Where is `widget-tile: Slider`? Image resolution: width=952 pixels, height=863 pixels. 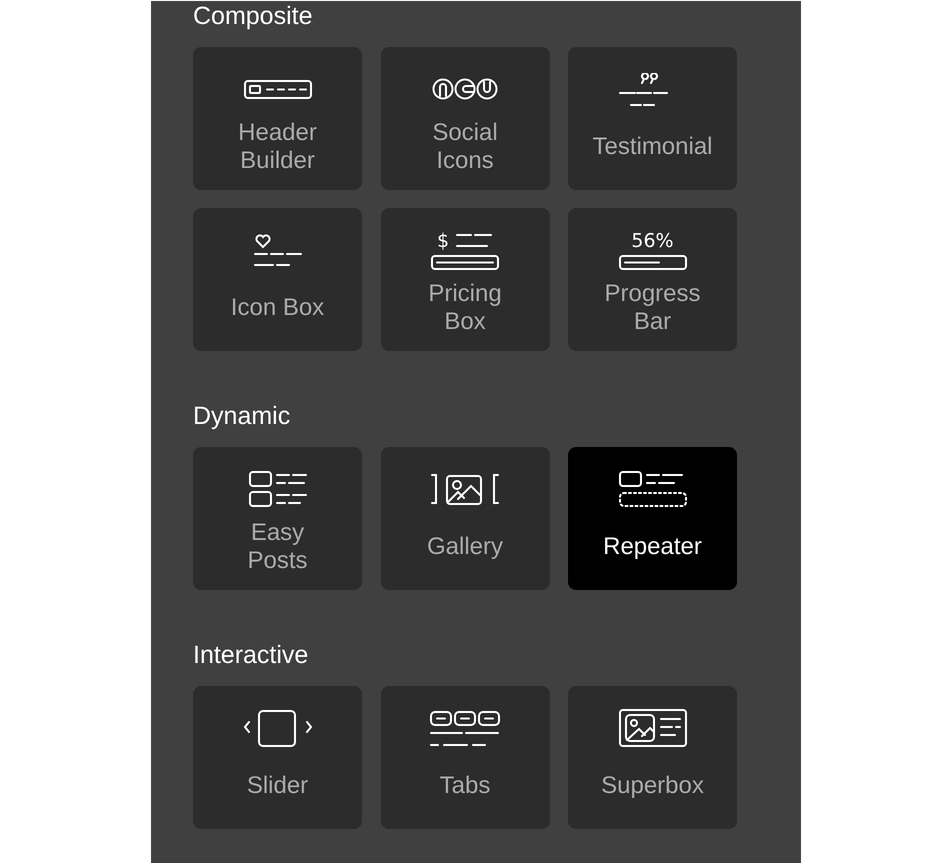
widget-tile: Slider is located at coordinates (277, 757).